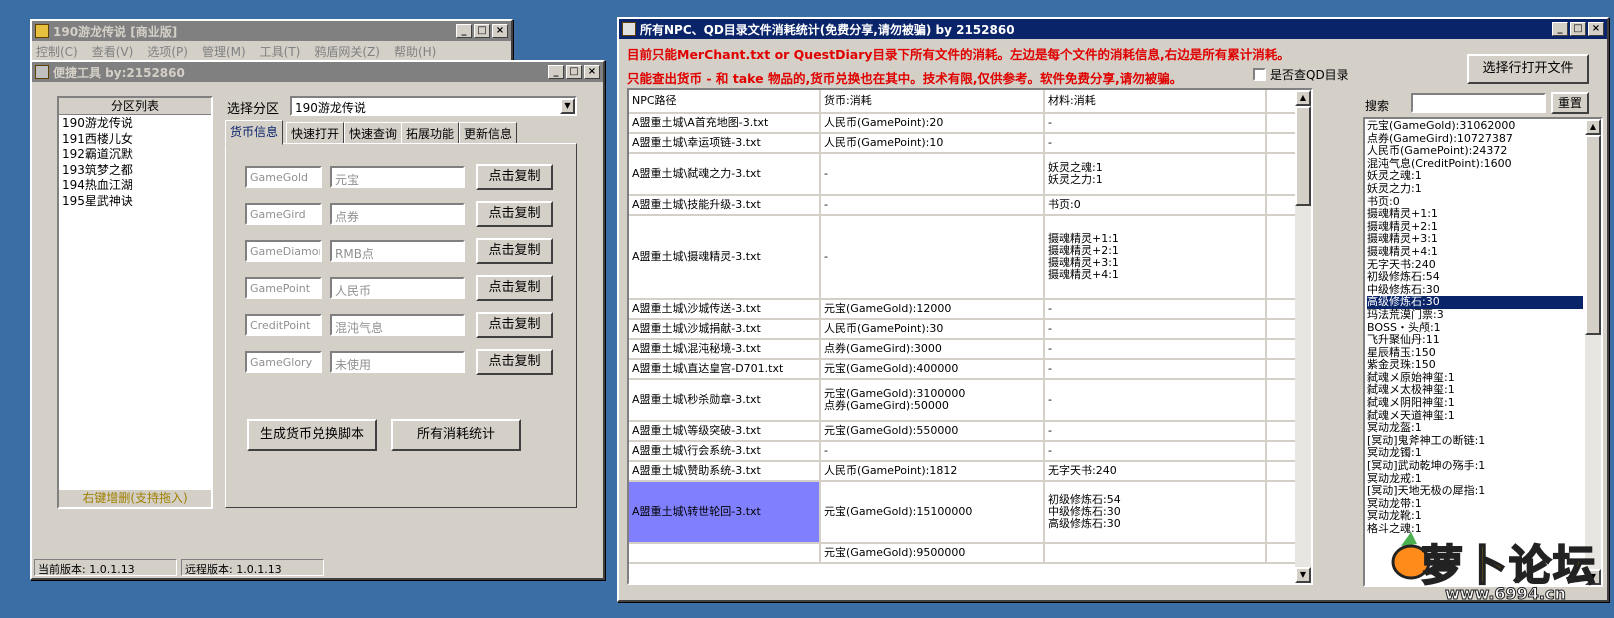  What do you see at coordinates (135, 186) in the screenshot?
I see `partition-item: 194热血江湖` at bounding box center [135, 186].